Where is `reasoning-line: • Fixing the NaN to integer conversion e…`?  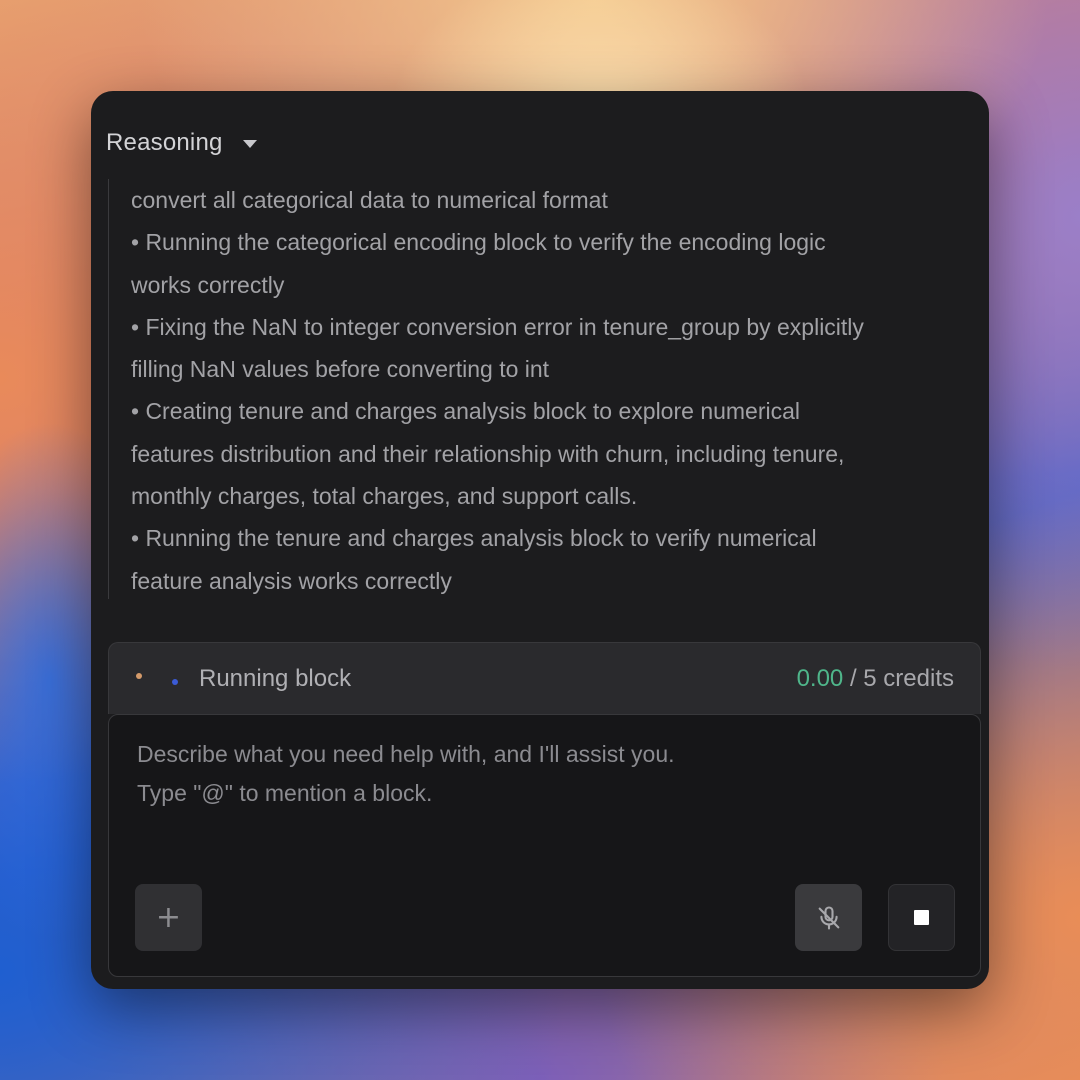 reasoning-line: • Fixing the NaN to integer conversion e… is located at coordinates (497, 326).